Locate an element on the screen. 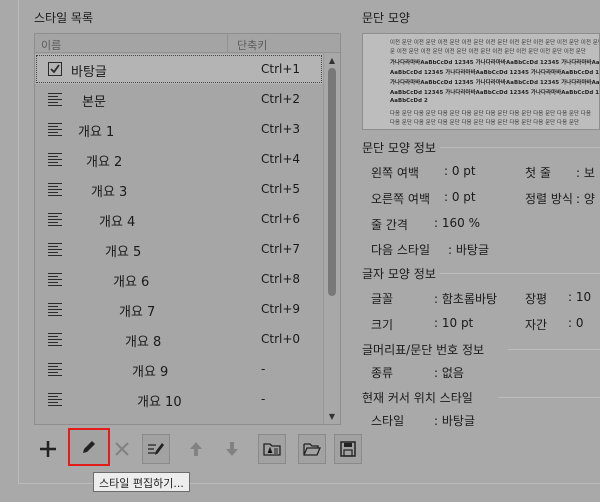 The image size is (600, 502). style-row-name: 본문 is located at coordinates (94, 102).